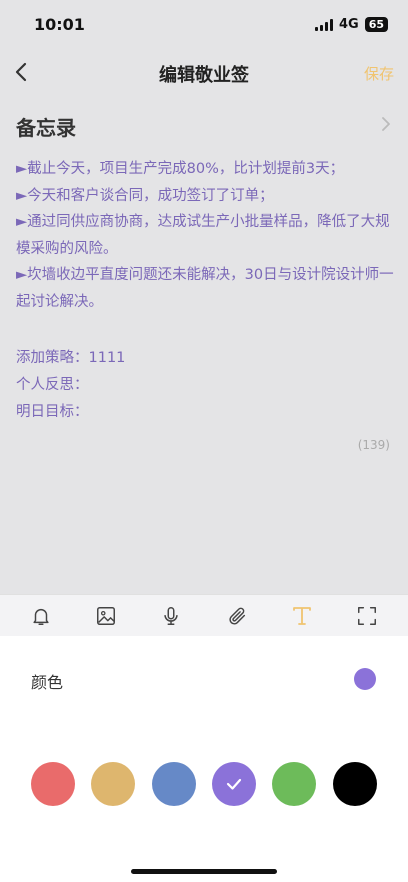  Describe the element at coordinates (294, 784) in the screenshot. I see `color-swatch-green` at that location.